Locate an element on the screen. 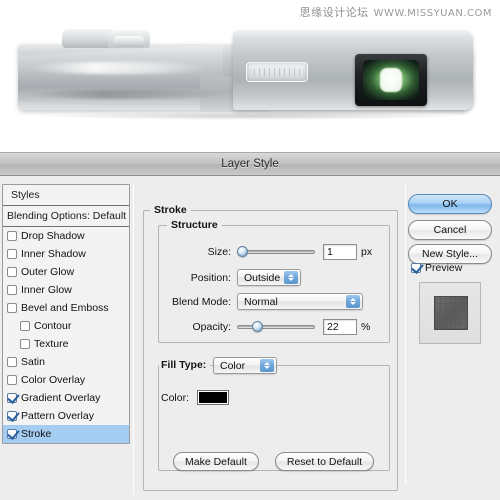 The width and height of the screenshot is (500, 500). size-label: Size: is located at coordinates (219, 252).